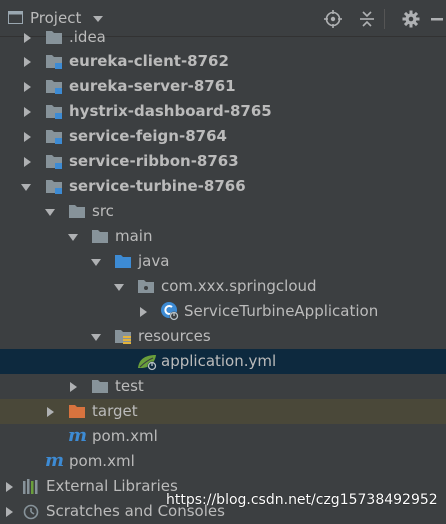  Describe the element at coordinates (239, 286) in the screenshot. I see `tree-label: com.xxx.springcloud` at that location.